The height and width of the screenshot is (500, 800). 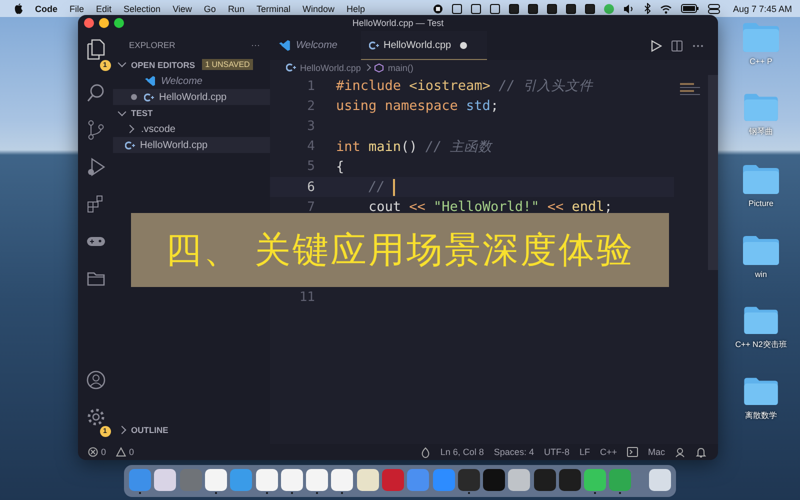 I want to click on status-item: Ln 6, Col 8, so click(x=462, y=452).